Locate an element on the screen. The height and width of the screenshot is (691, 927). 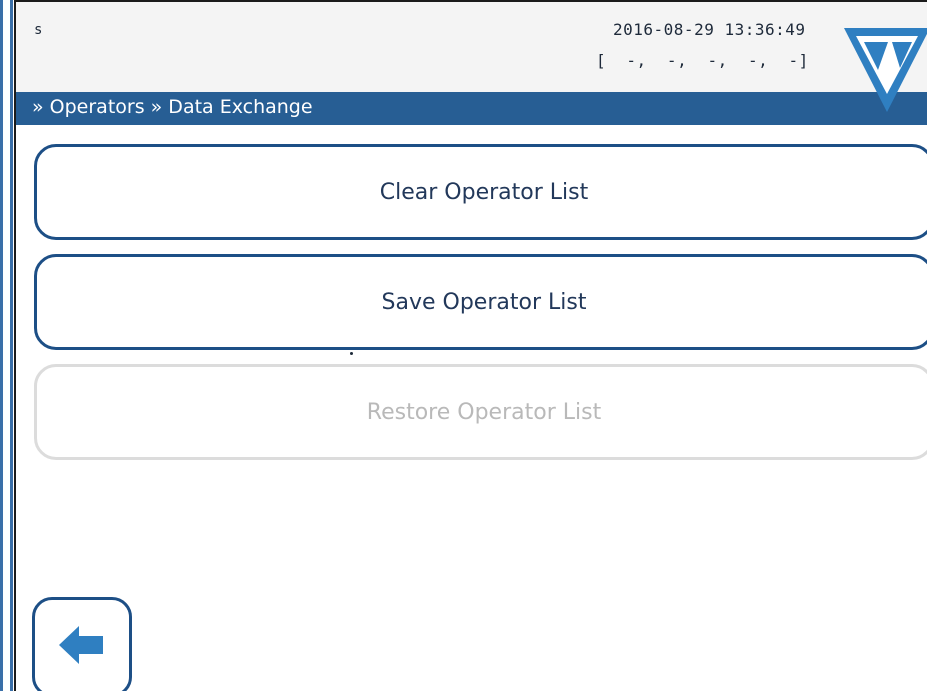
status-indicator: s is located at coordinates (38, 30).